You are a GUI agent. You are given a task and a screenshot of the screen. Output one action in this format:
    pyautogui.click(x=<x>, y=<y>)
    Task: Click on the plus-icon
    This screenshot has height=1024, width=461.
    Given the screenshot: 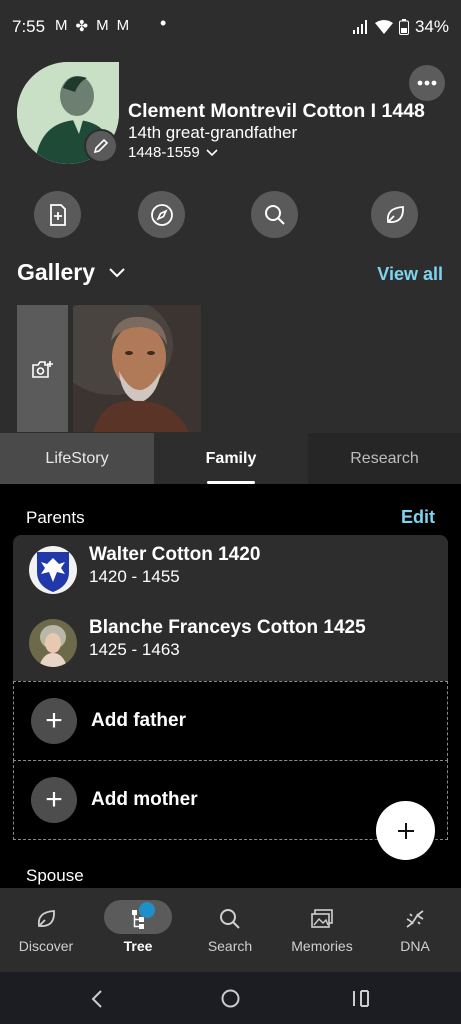 What is the action you would take?
    pyautogui.click(x=405, y=830)
    